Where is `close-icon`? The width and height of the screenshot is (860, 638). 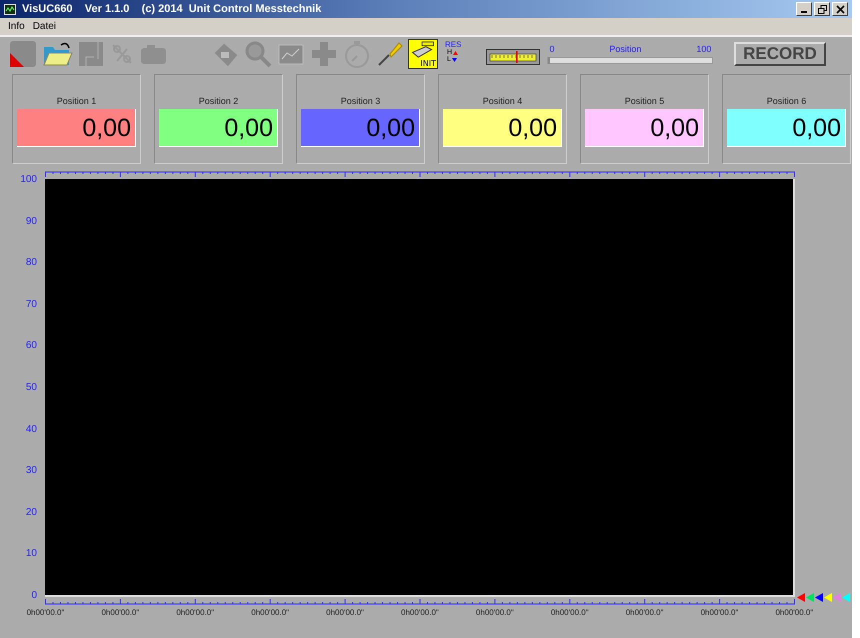
close-icon is located at coordinates (840, 9).